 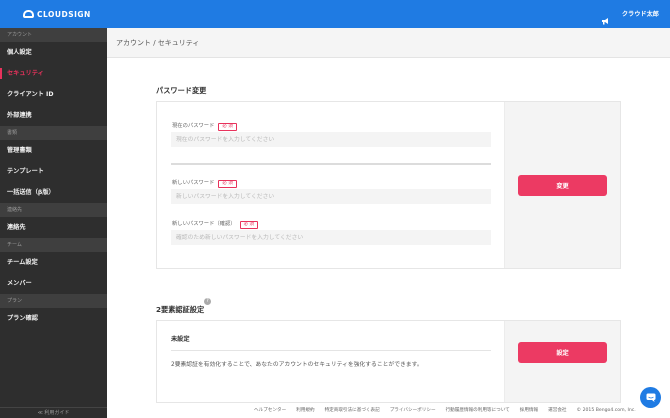 What do you see at coordinates (331, 139) in the screenshot?
I see `current-password-input` at bounding box center [331, 139].